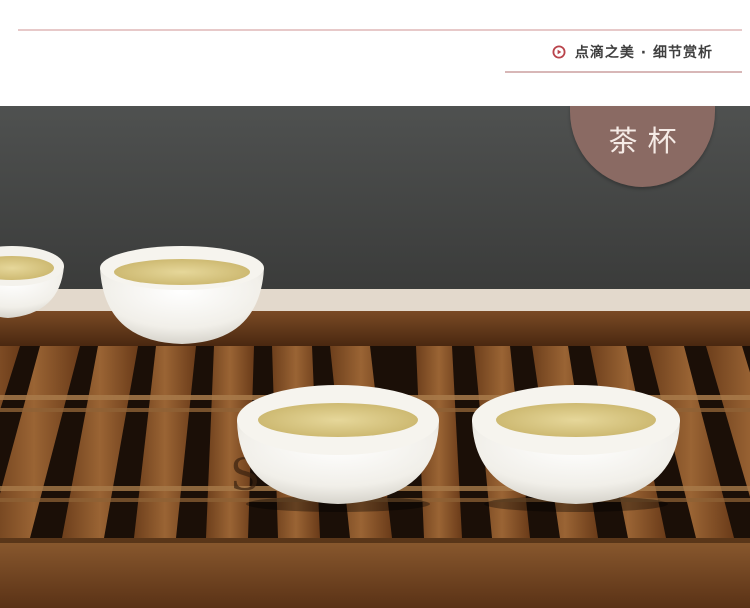 The width and height of the screenshot is (750, 608). What do you see at coordinates (643, 53) in the screenshot?
I see `section-heading-text: 点滴之美 · 细节赏析` at bounding box center [643, 53].